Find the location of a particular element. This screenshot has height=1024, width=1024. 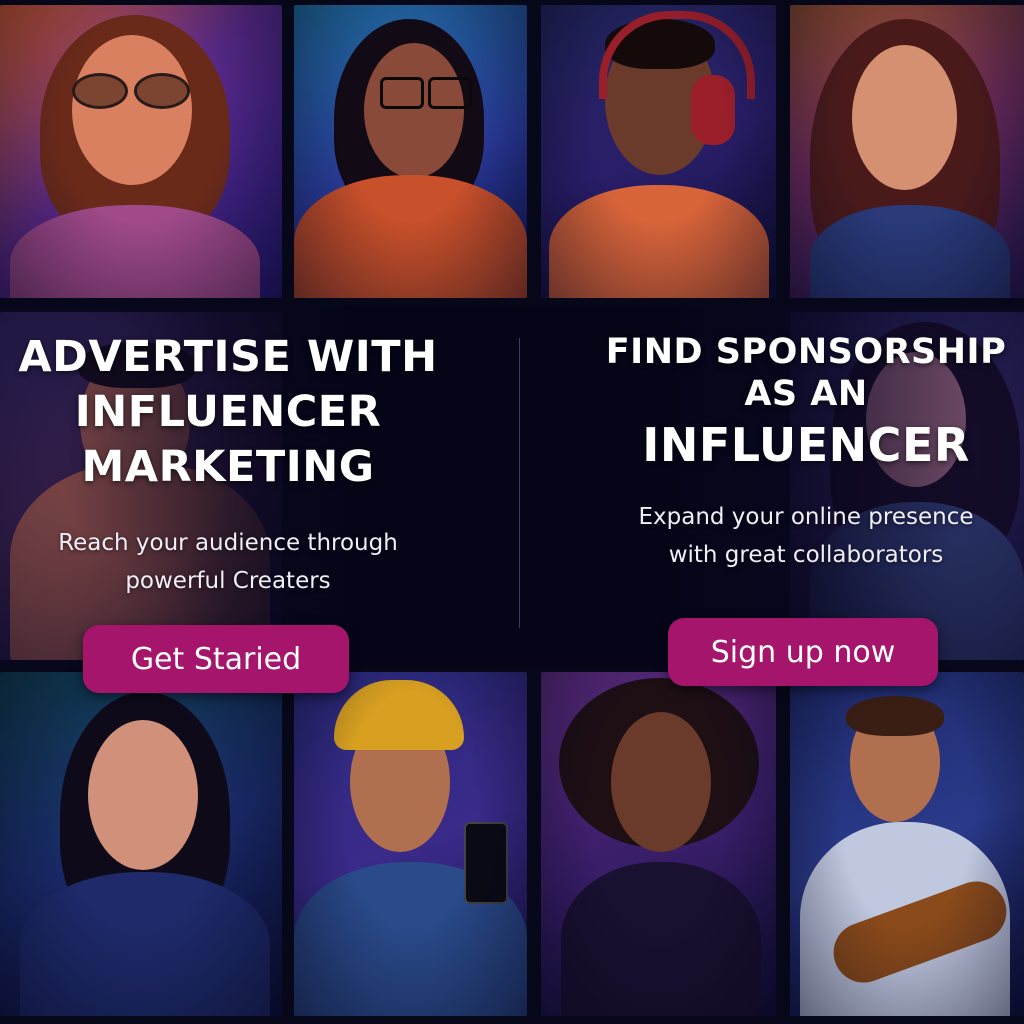

headline-line: AS AN is located at coordinates (806, 394).